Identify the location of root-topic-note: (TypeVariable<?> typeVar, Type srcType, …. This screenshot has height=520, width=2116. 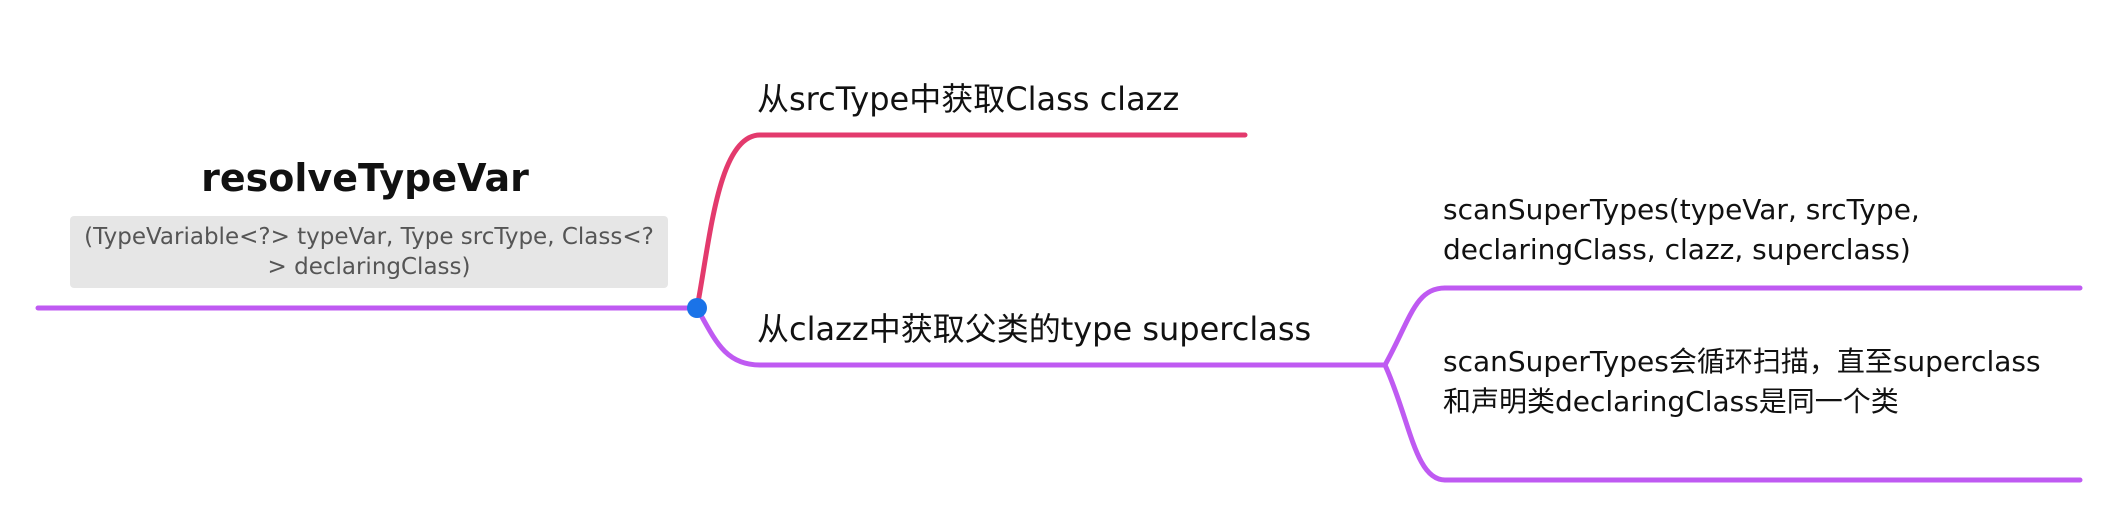
(369, 252).